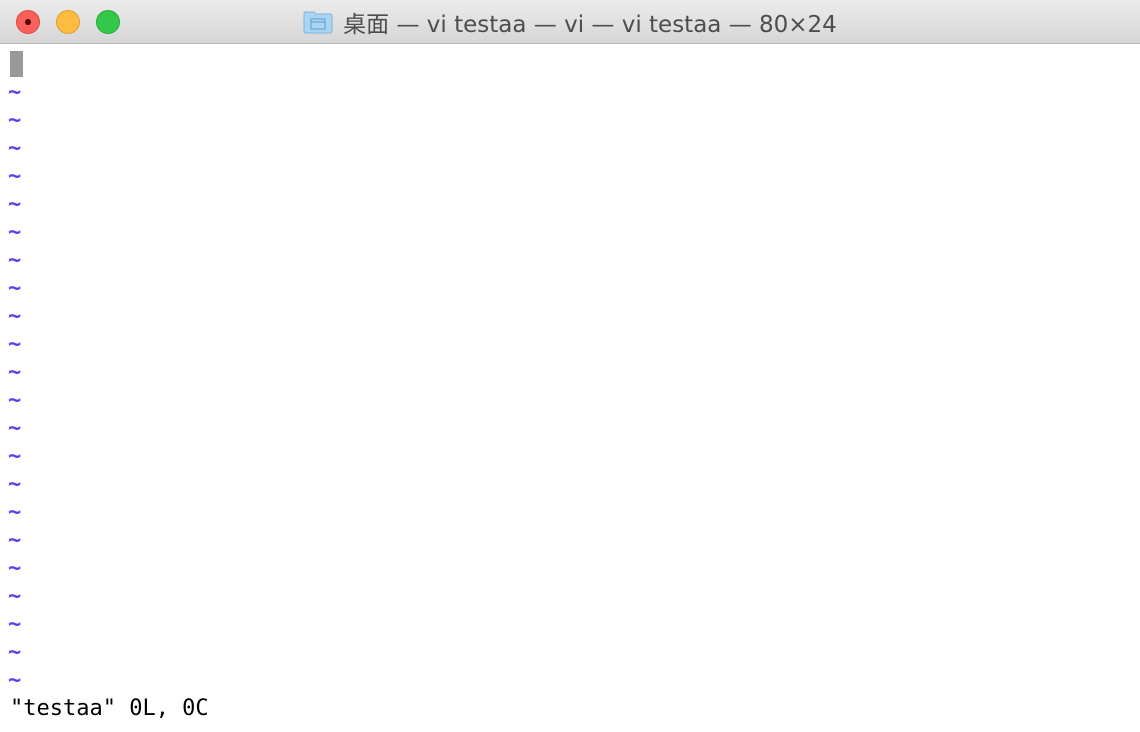 The height and width of the screenshot is (732, 1140). Describe the element at coordinates (318, 22) in the screenshot. I see `folder-icon` at that location.